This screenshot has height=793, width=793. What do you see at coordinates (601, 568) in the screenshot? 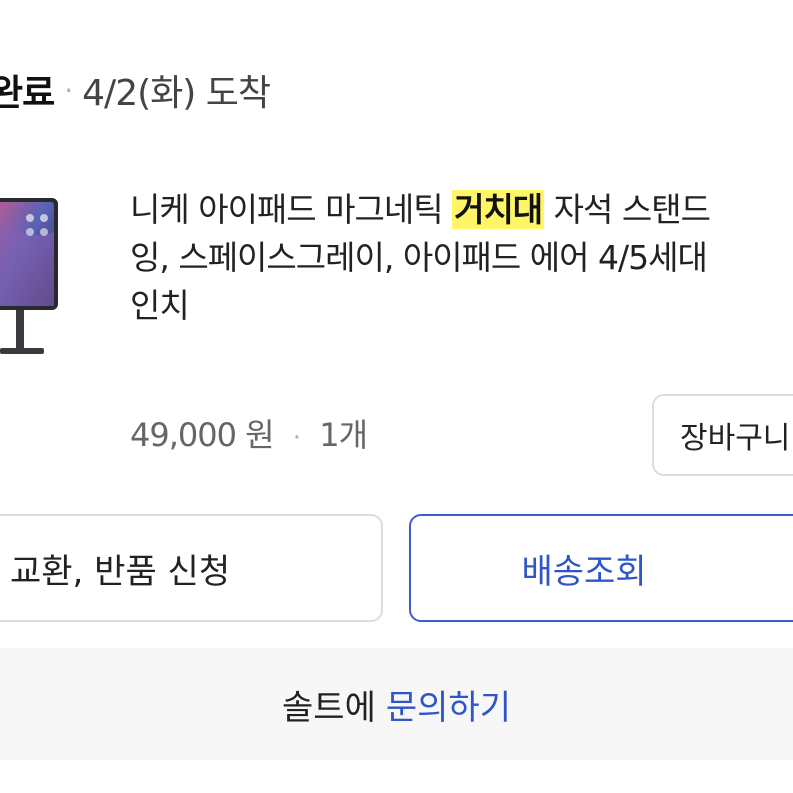
I see `track-delivery-button: 배송조회` at bounding box center [601, 568].